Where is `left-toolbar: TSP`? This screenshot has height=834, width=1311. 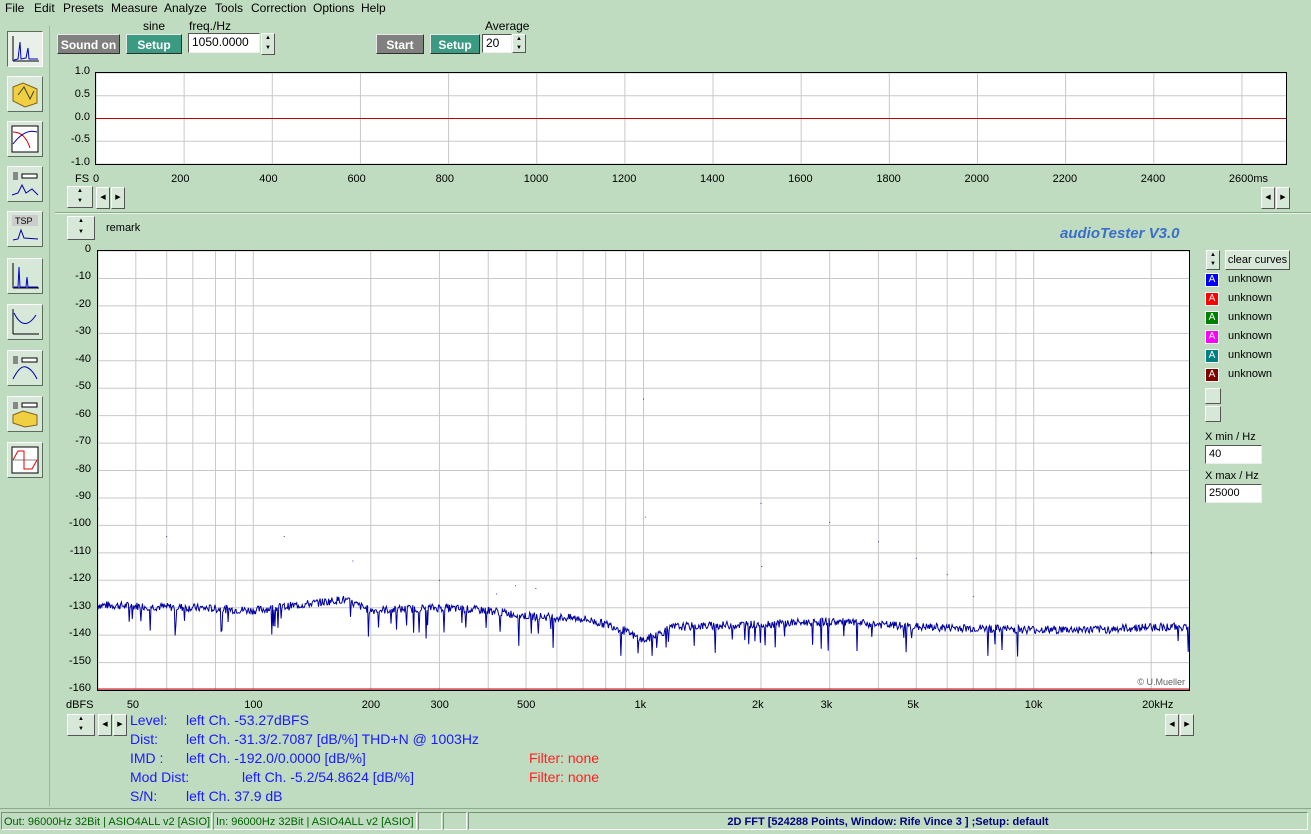
left-toolbar: TSP is located at coordinates (26, 416).